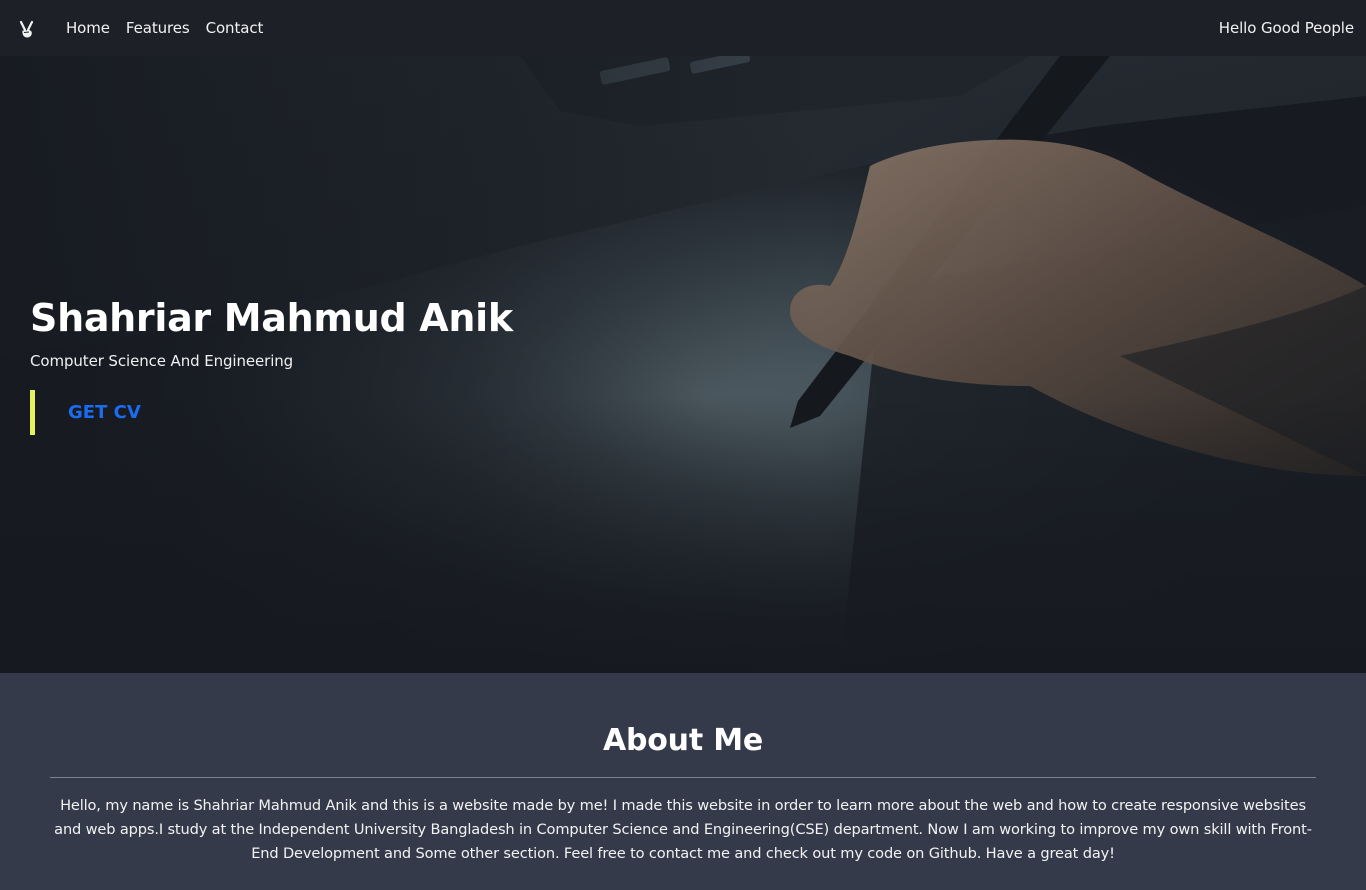  I want to click on get-cv-button: GET CV, so click(92, 412).